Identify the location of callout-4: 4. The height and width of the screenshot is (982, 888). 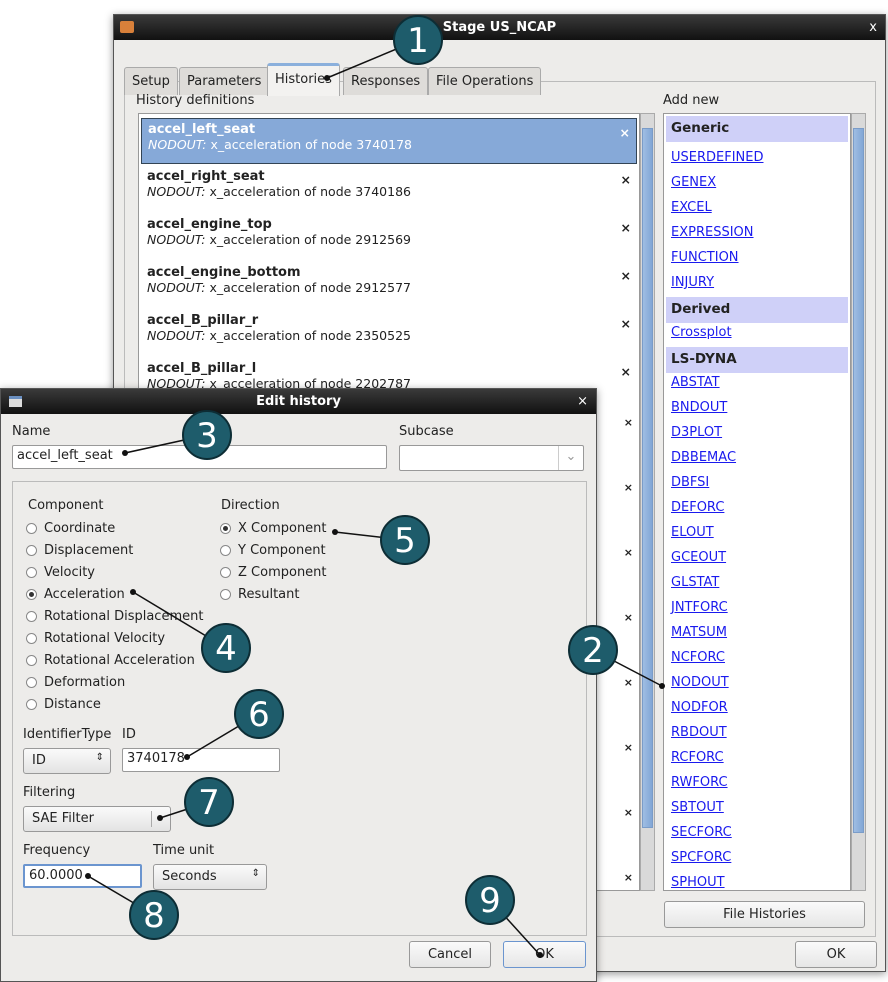
(190, 631).